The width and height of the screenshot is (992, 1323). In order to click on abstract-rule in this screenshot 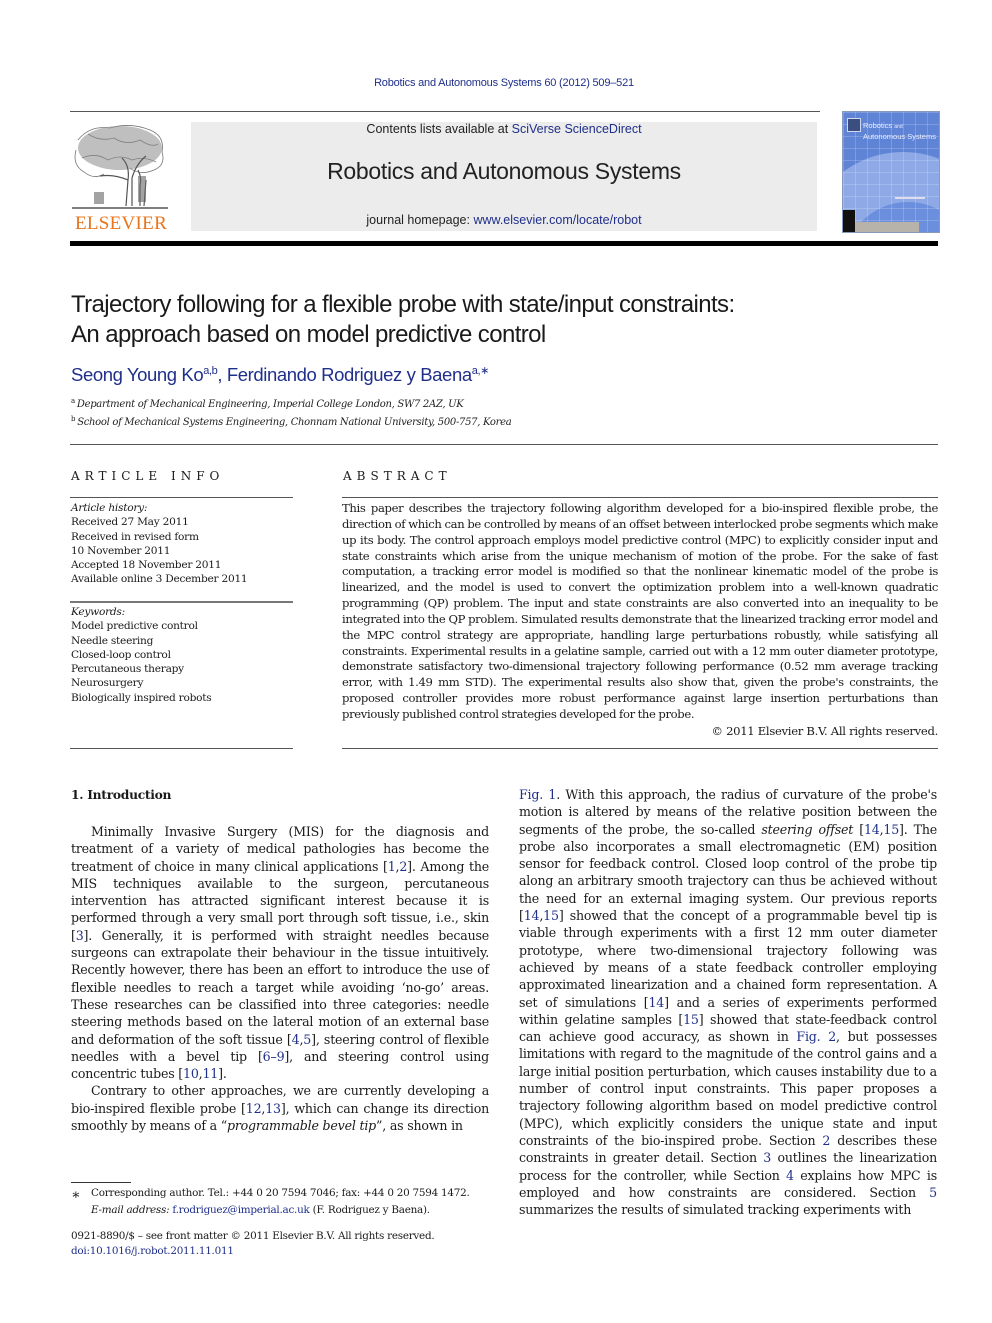, I will do `click(640, 497)`.